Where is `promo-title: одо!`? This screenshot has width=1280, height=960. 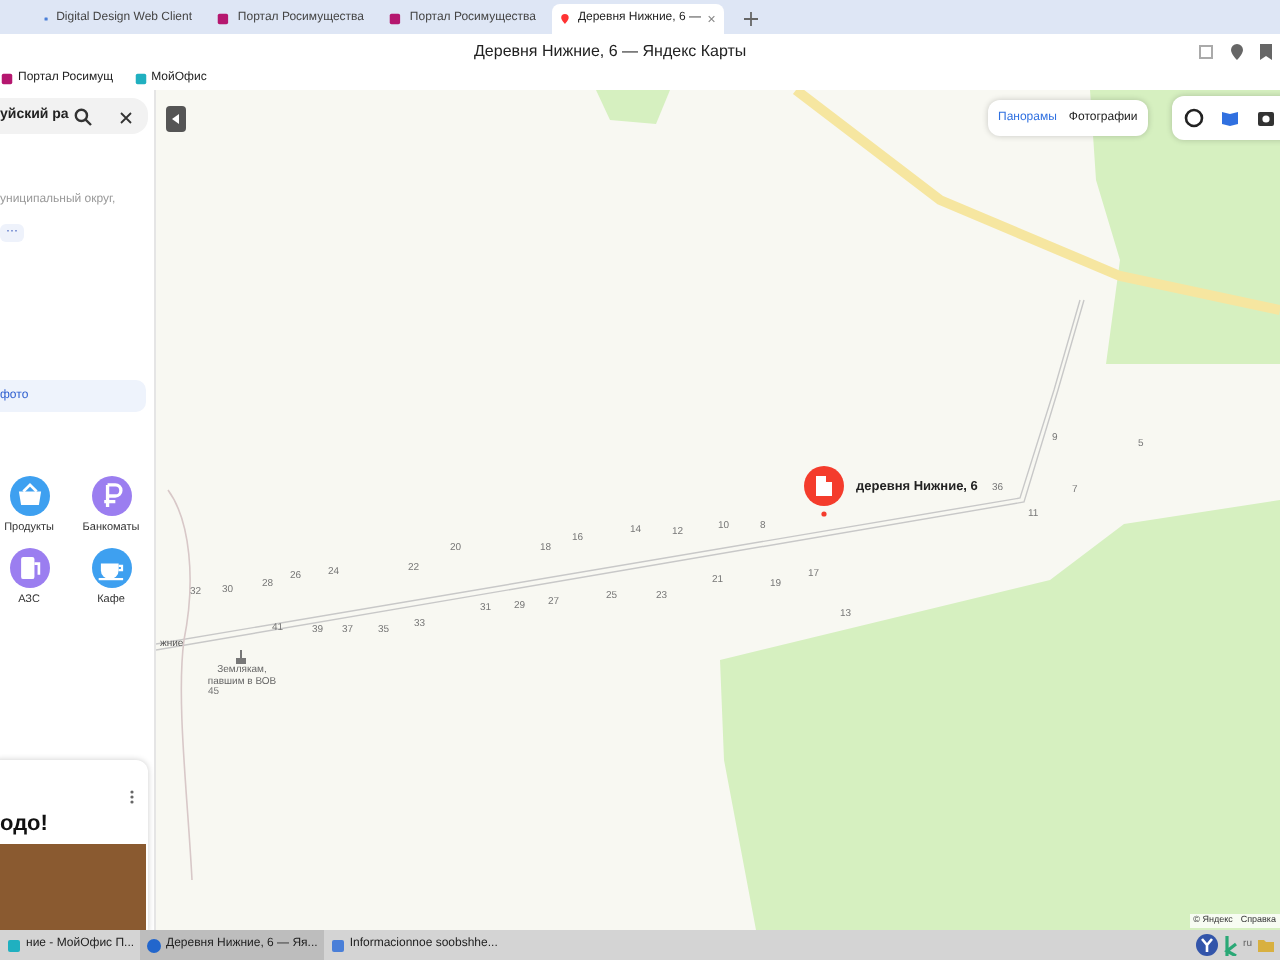 promo-title: одо! is located at coordinates (24, 825).